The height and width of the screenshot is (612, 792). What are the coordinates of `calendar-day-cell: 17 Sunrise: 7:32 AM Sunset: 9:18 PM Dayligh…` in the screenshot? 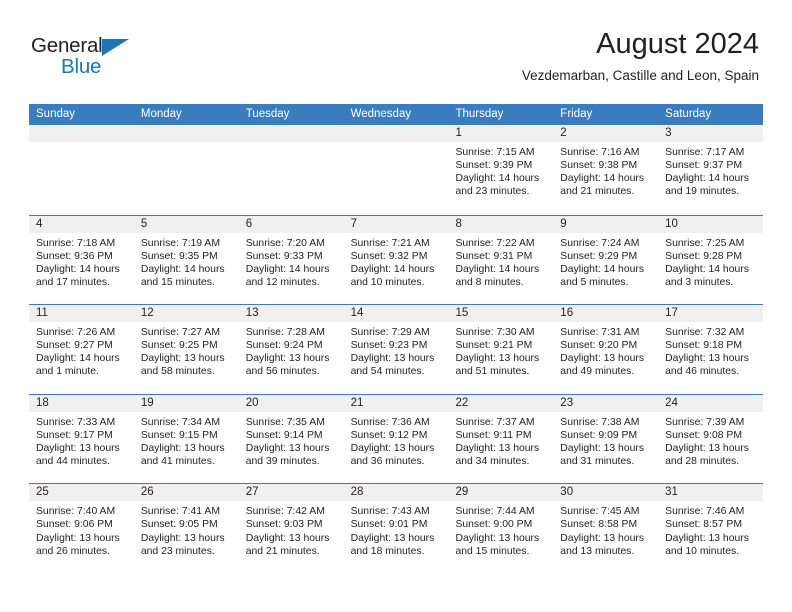 It's located at (711, 349).